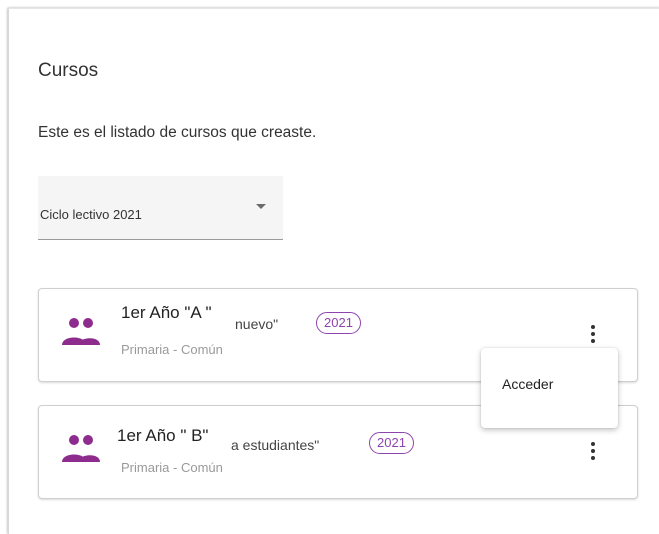 The width and height of the screenshot is (659, 534). I want to click on school-year-select-value: Ciclo lectivo 2021, so click(91, 214).